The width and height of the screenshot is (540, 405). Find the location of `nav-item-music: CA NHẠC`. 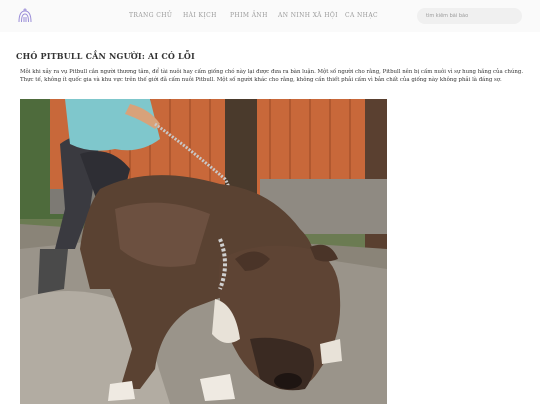

nav-item-music: CA NHẠC is located at coordinates (361, 15).